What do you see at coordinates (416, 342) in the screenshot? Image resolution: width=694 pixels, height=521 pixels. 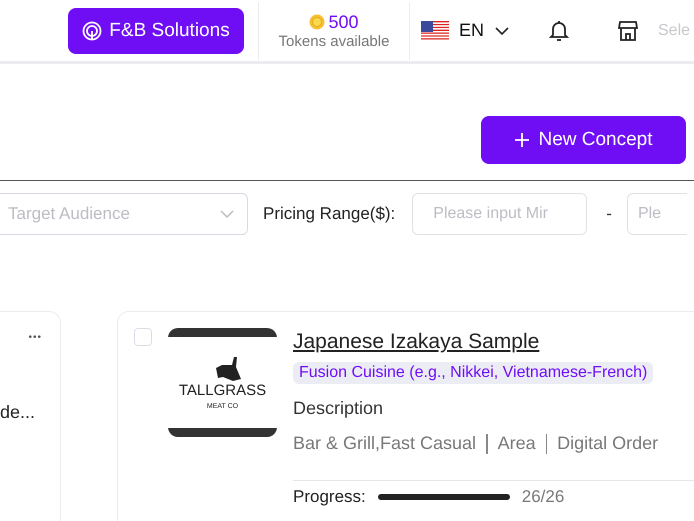 I see `concept-title: Japanese Izakaya Sample` at bounding box center [416, 342].